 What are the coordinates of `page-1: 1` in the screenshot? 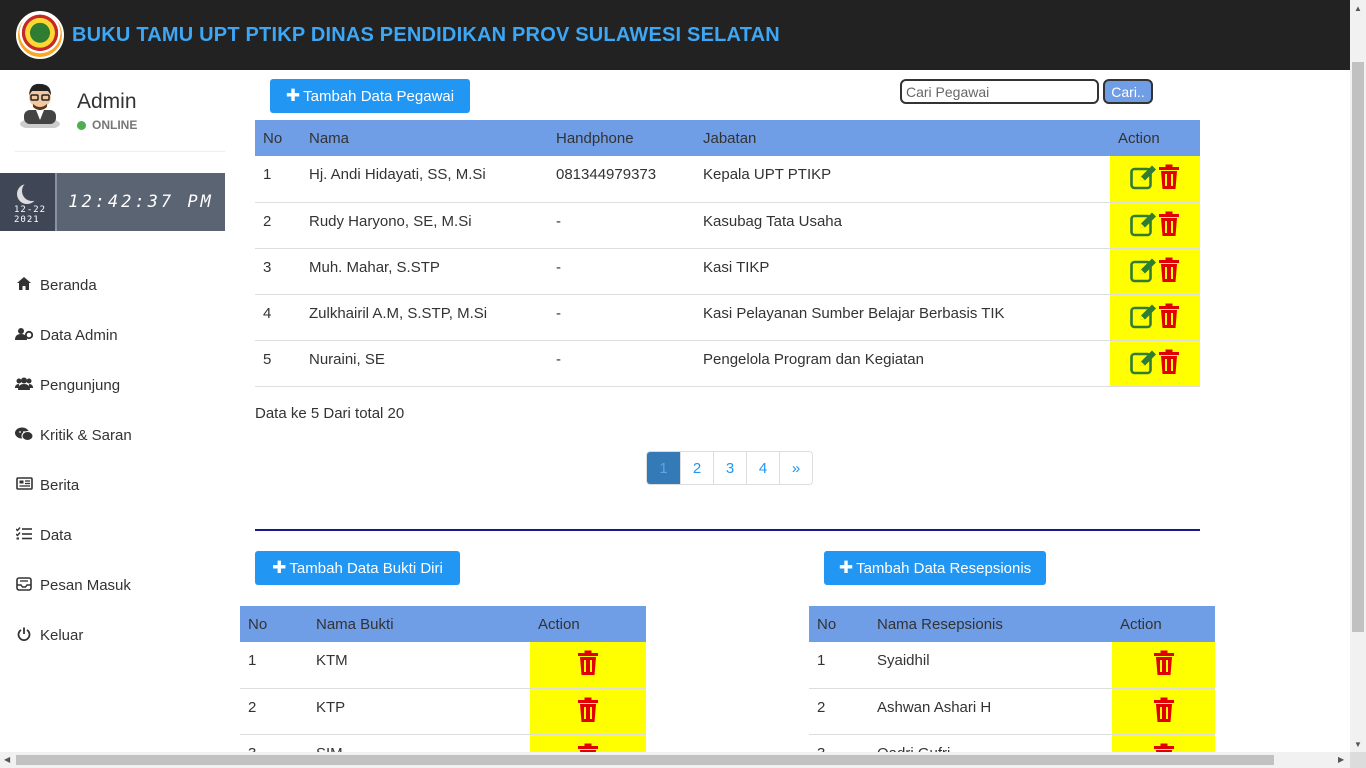 It's located at (663, 468).